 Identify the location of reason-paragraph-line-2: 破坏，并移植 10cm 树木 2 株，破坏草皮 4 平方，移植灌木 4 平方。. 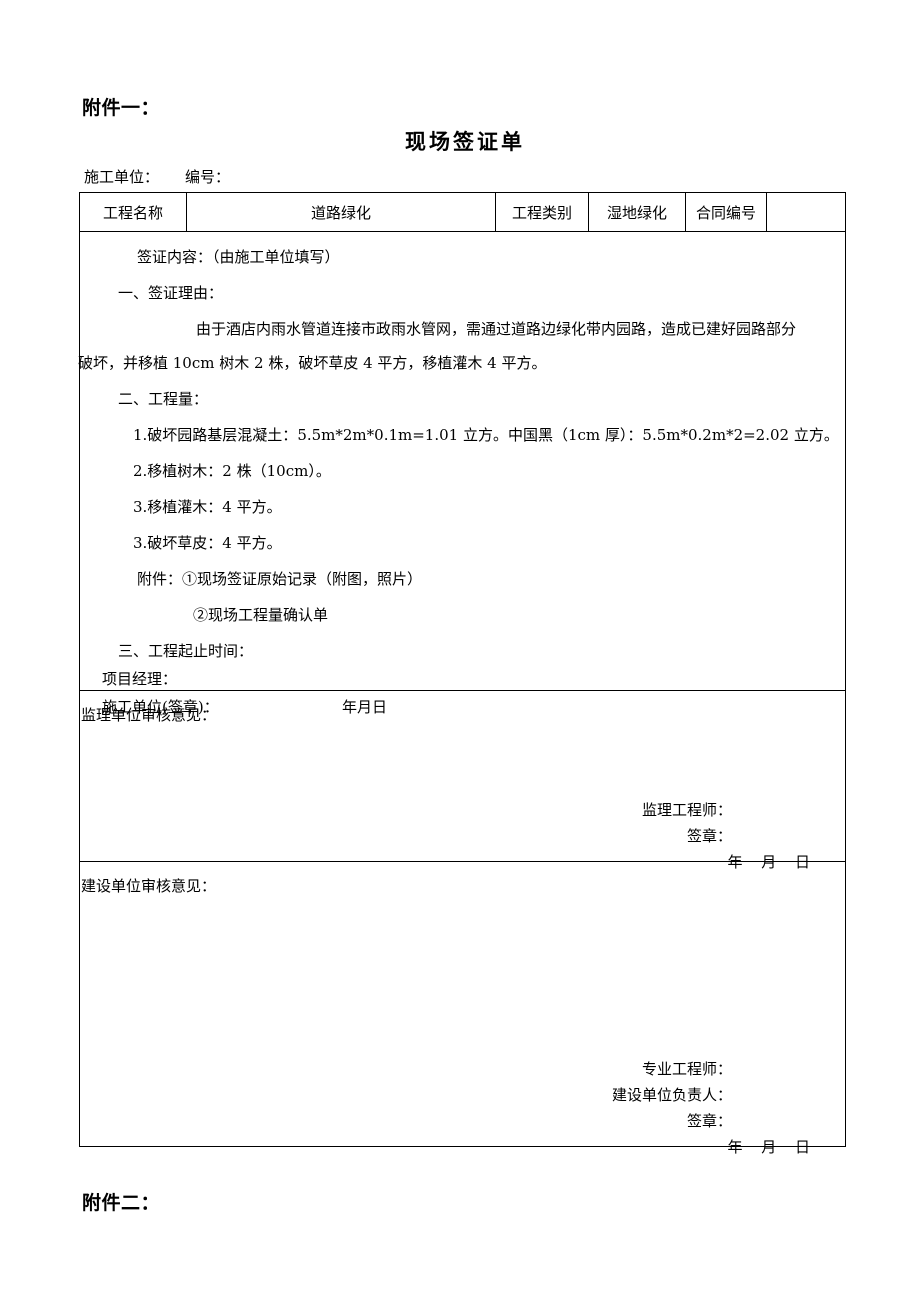
(312, 363).